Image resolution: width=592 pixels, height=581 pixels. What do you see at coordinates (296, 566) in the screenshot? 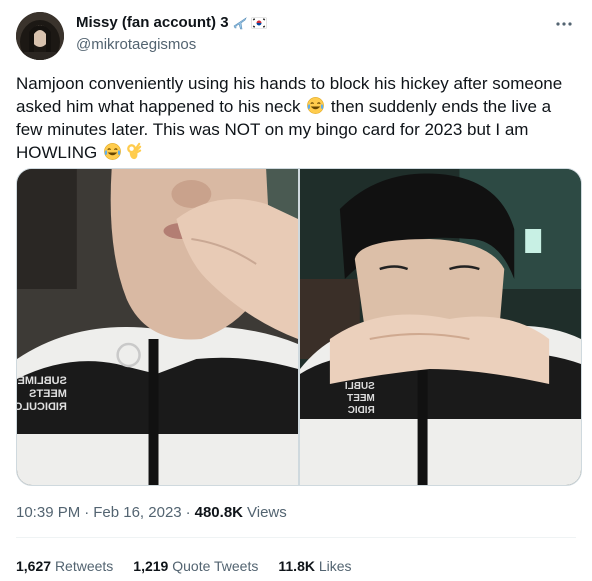
I see `likes-count: 11.8K` at bounding box center [296, 566].